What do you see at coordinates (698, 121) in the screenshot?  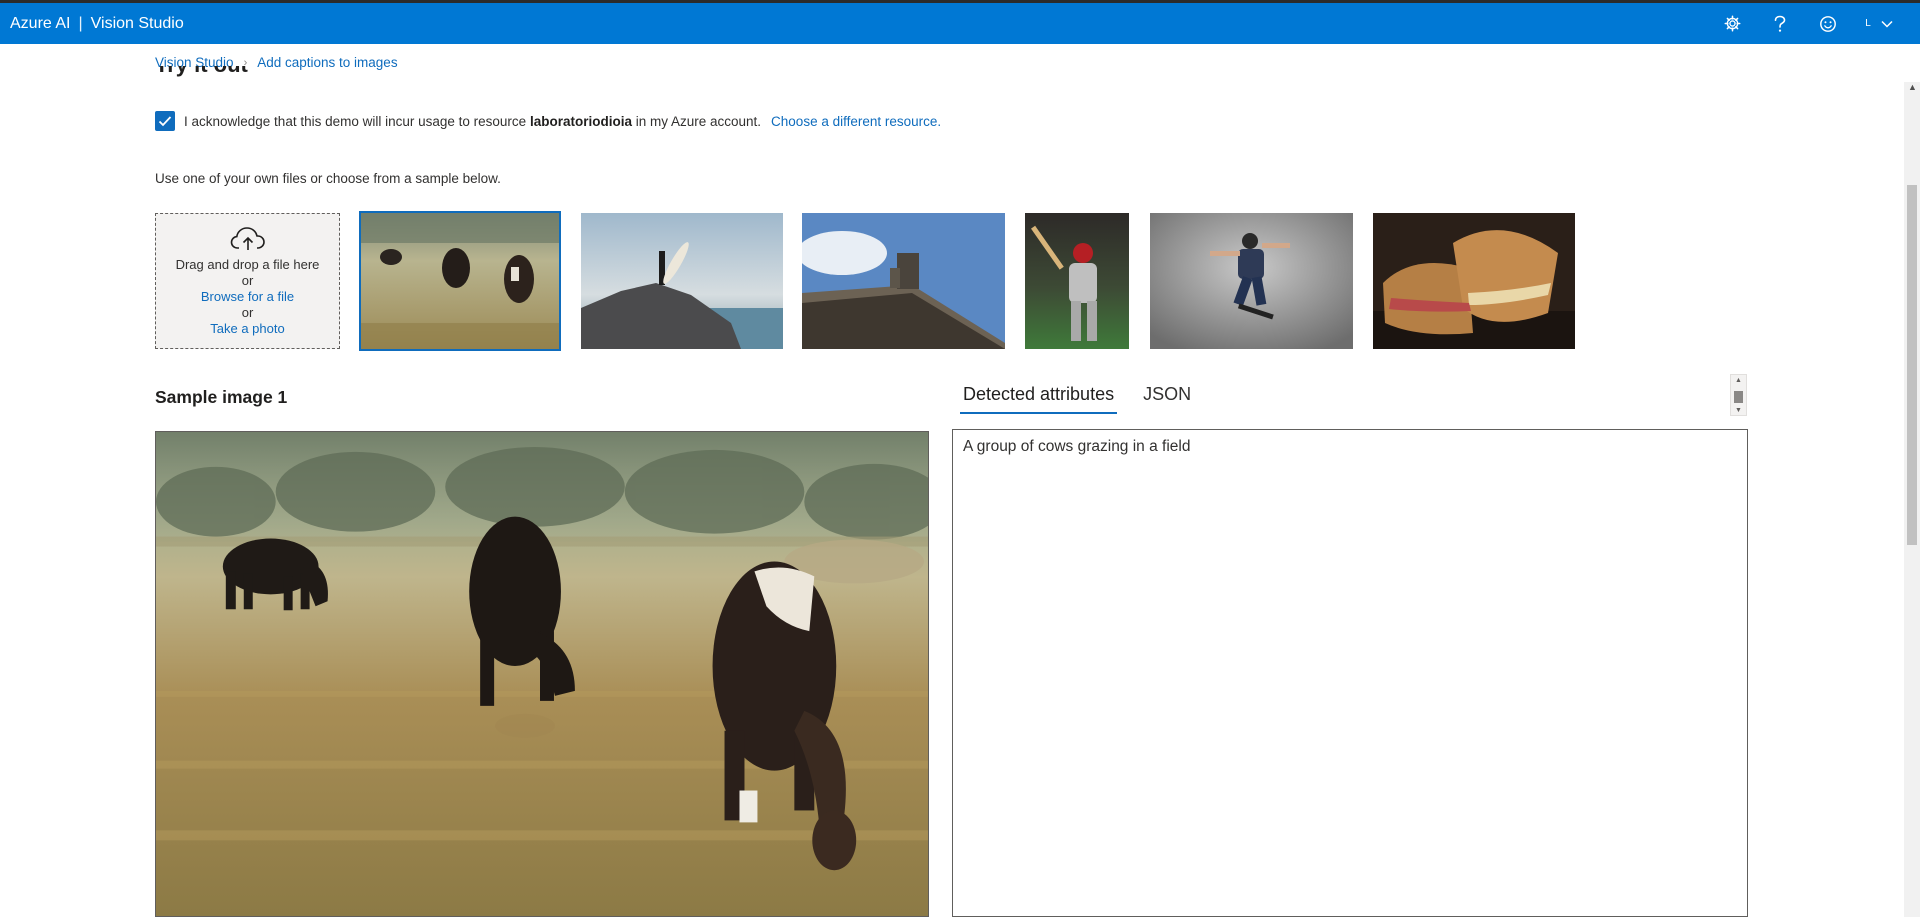 I see `acknowledge-text-after: in my Azure account.` at bounding box center [698, 121].